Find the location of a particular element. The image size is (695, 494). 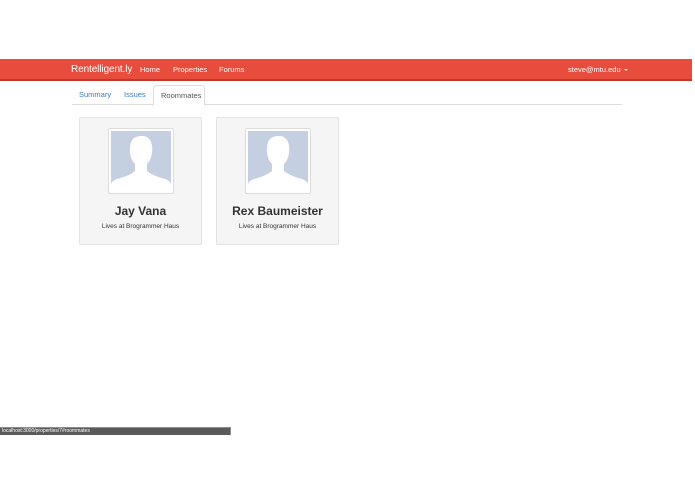

status-url: localhost:3000/properties/7#roommates is located at coordinates (46, 431).